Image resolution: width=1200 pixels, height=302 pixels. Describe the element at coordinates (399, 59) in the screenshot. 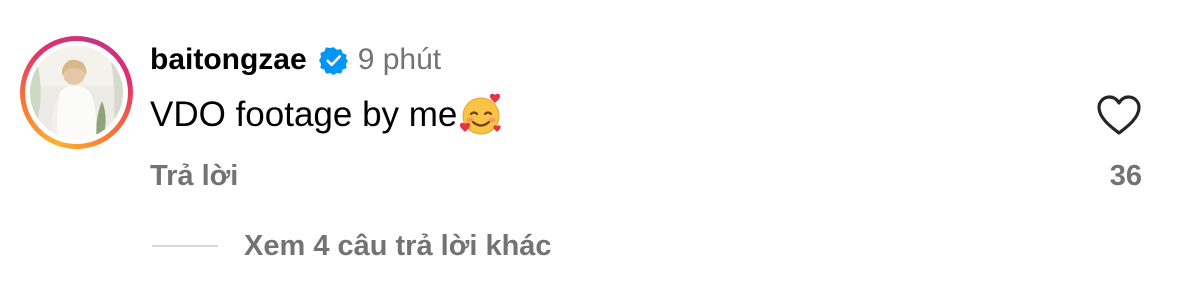

I see `comment-timestamp: 9 phút` at that location.